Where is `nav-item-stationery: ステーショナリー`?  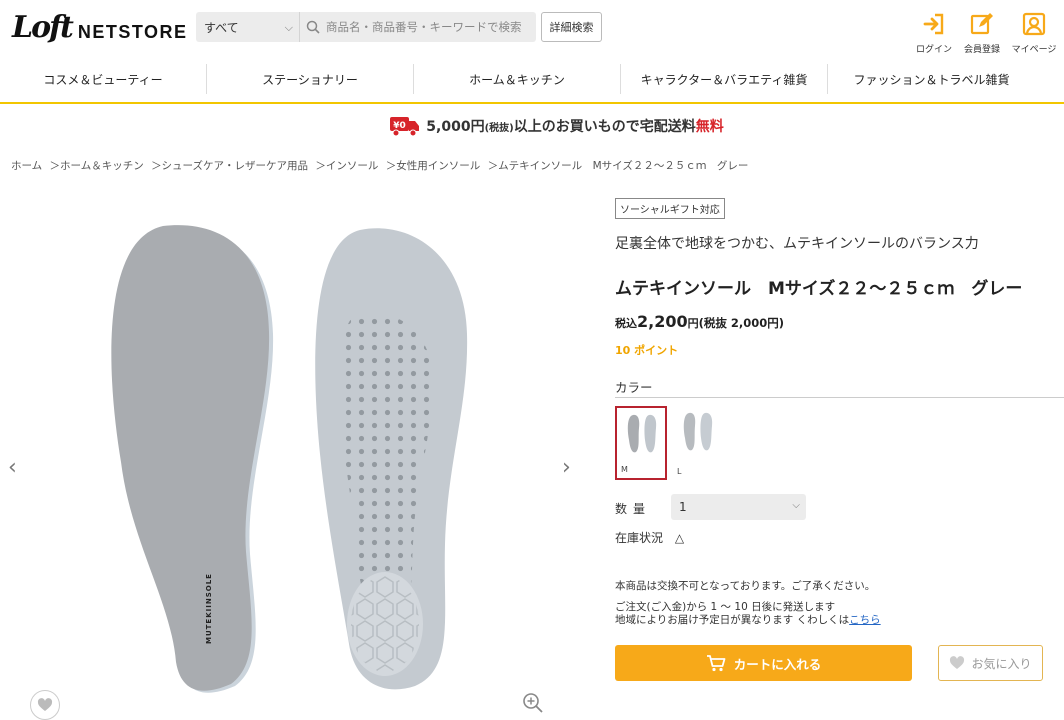 nav-item-stationery: ステーショナリー is located at coordinates (310, 79).